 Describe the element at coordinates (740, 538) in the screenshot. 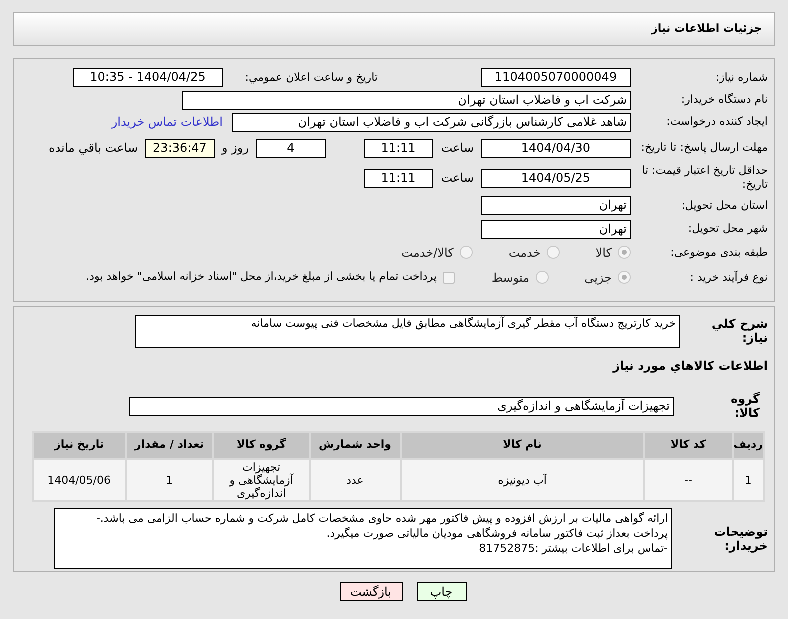

I see `field-label: توضیحات خریدار:` at that location.